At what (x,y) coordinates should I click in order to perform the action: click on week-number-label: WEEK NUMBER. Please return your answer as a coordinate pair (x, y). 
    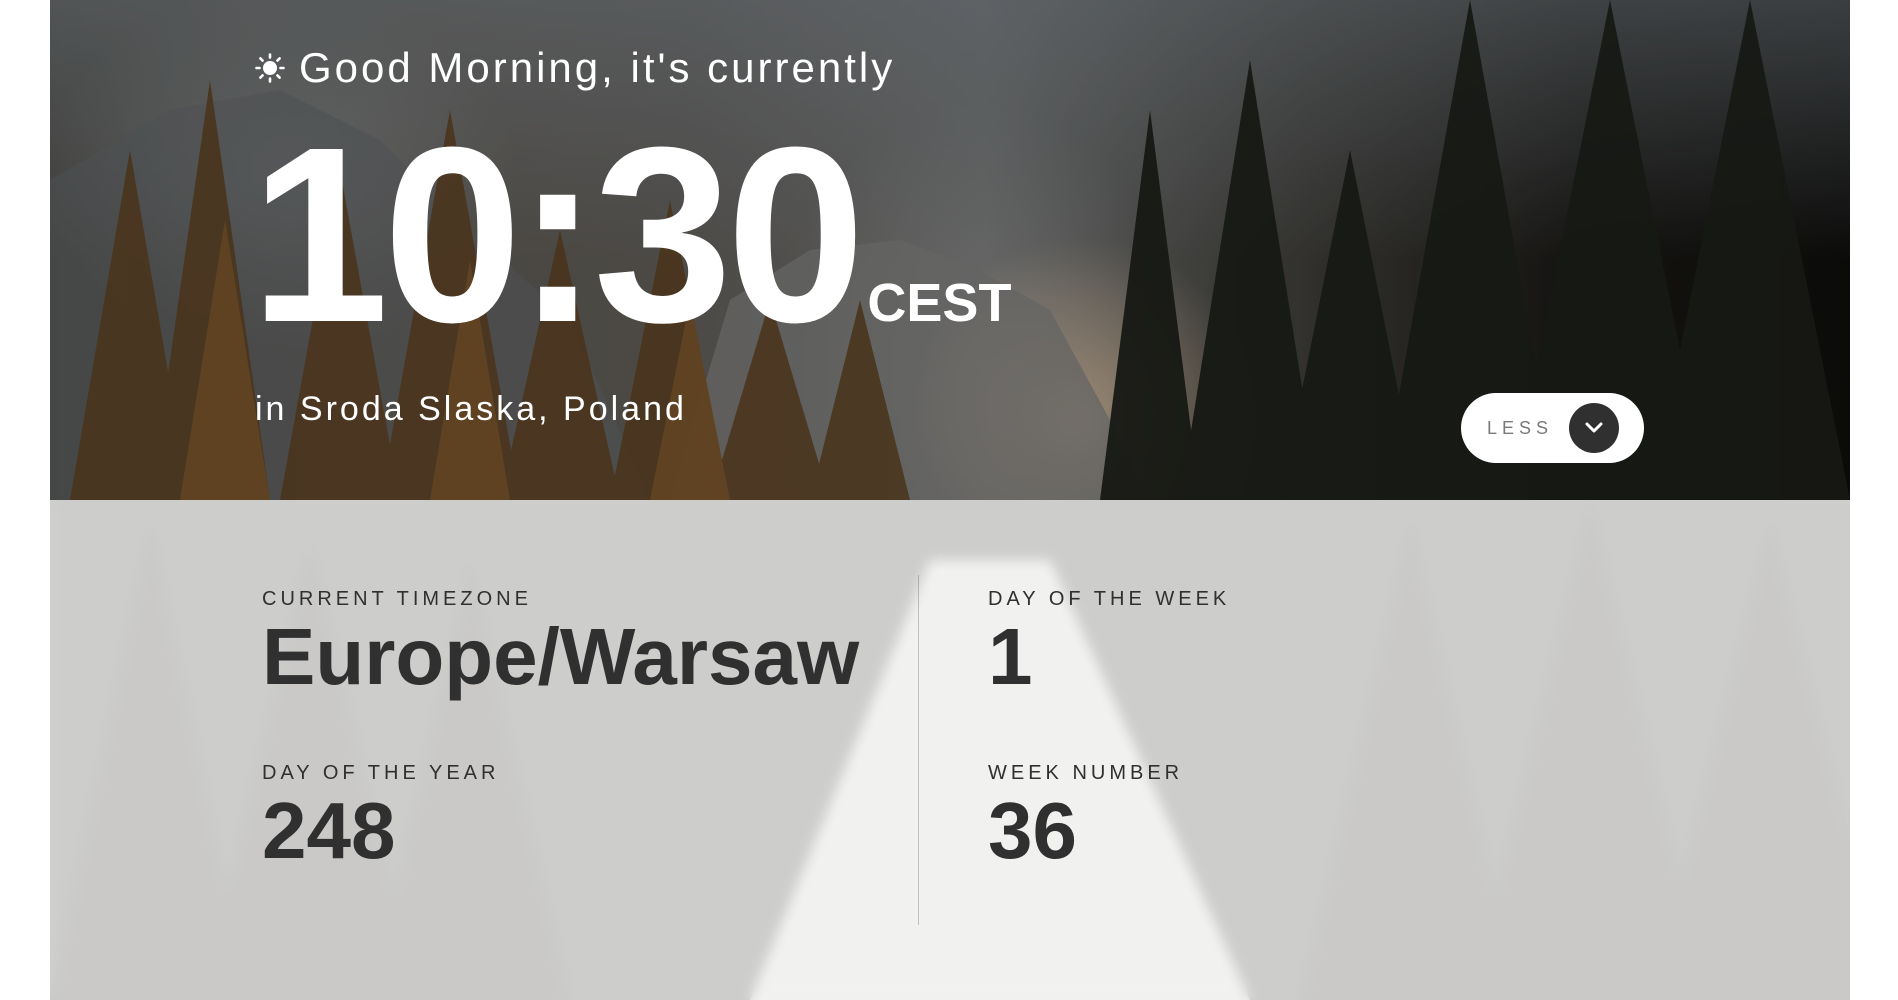
    Looking at the image, I should click on (1086, 773).